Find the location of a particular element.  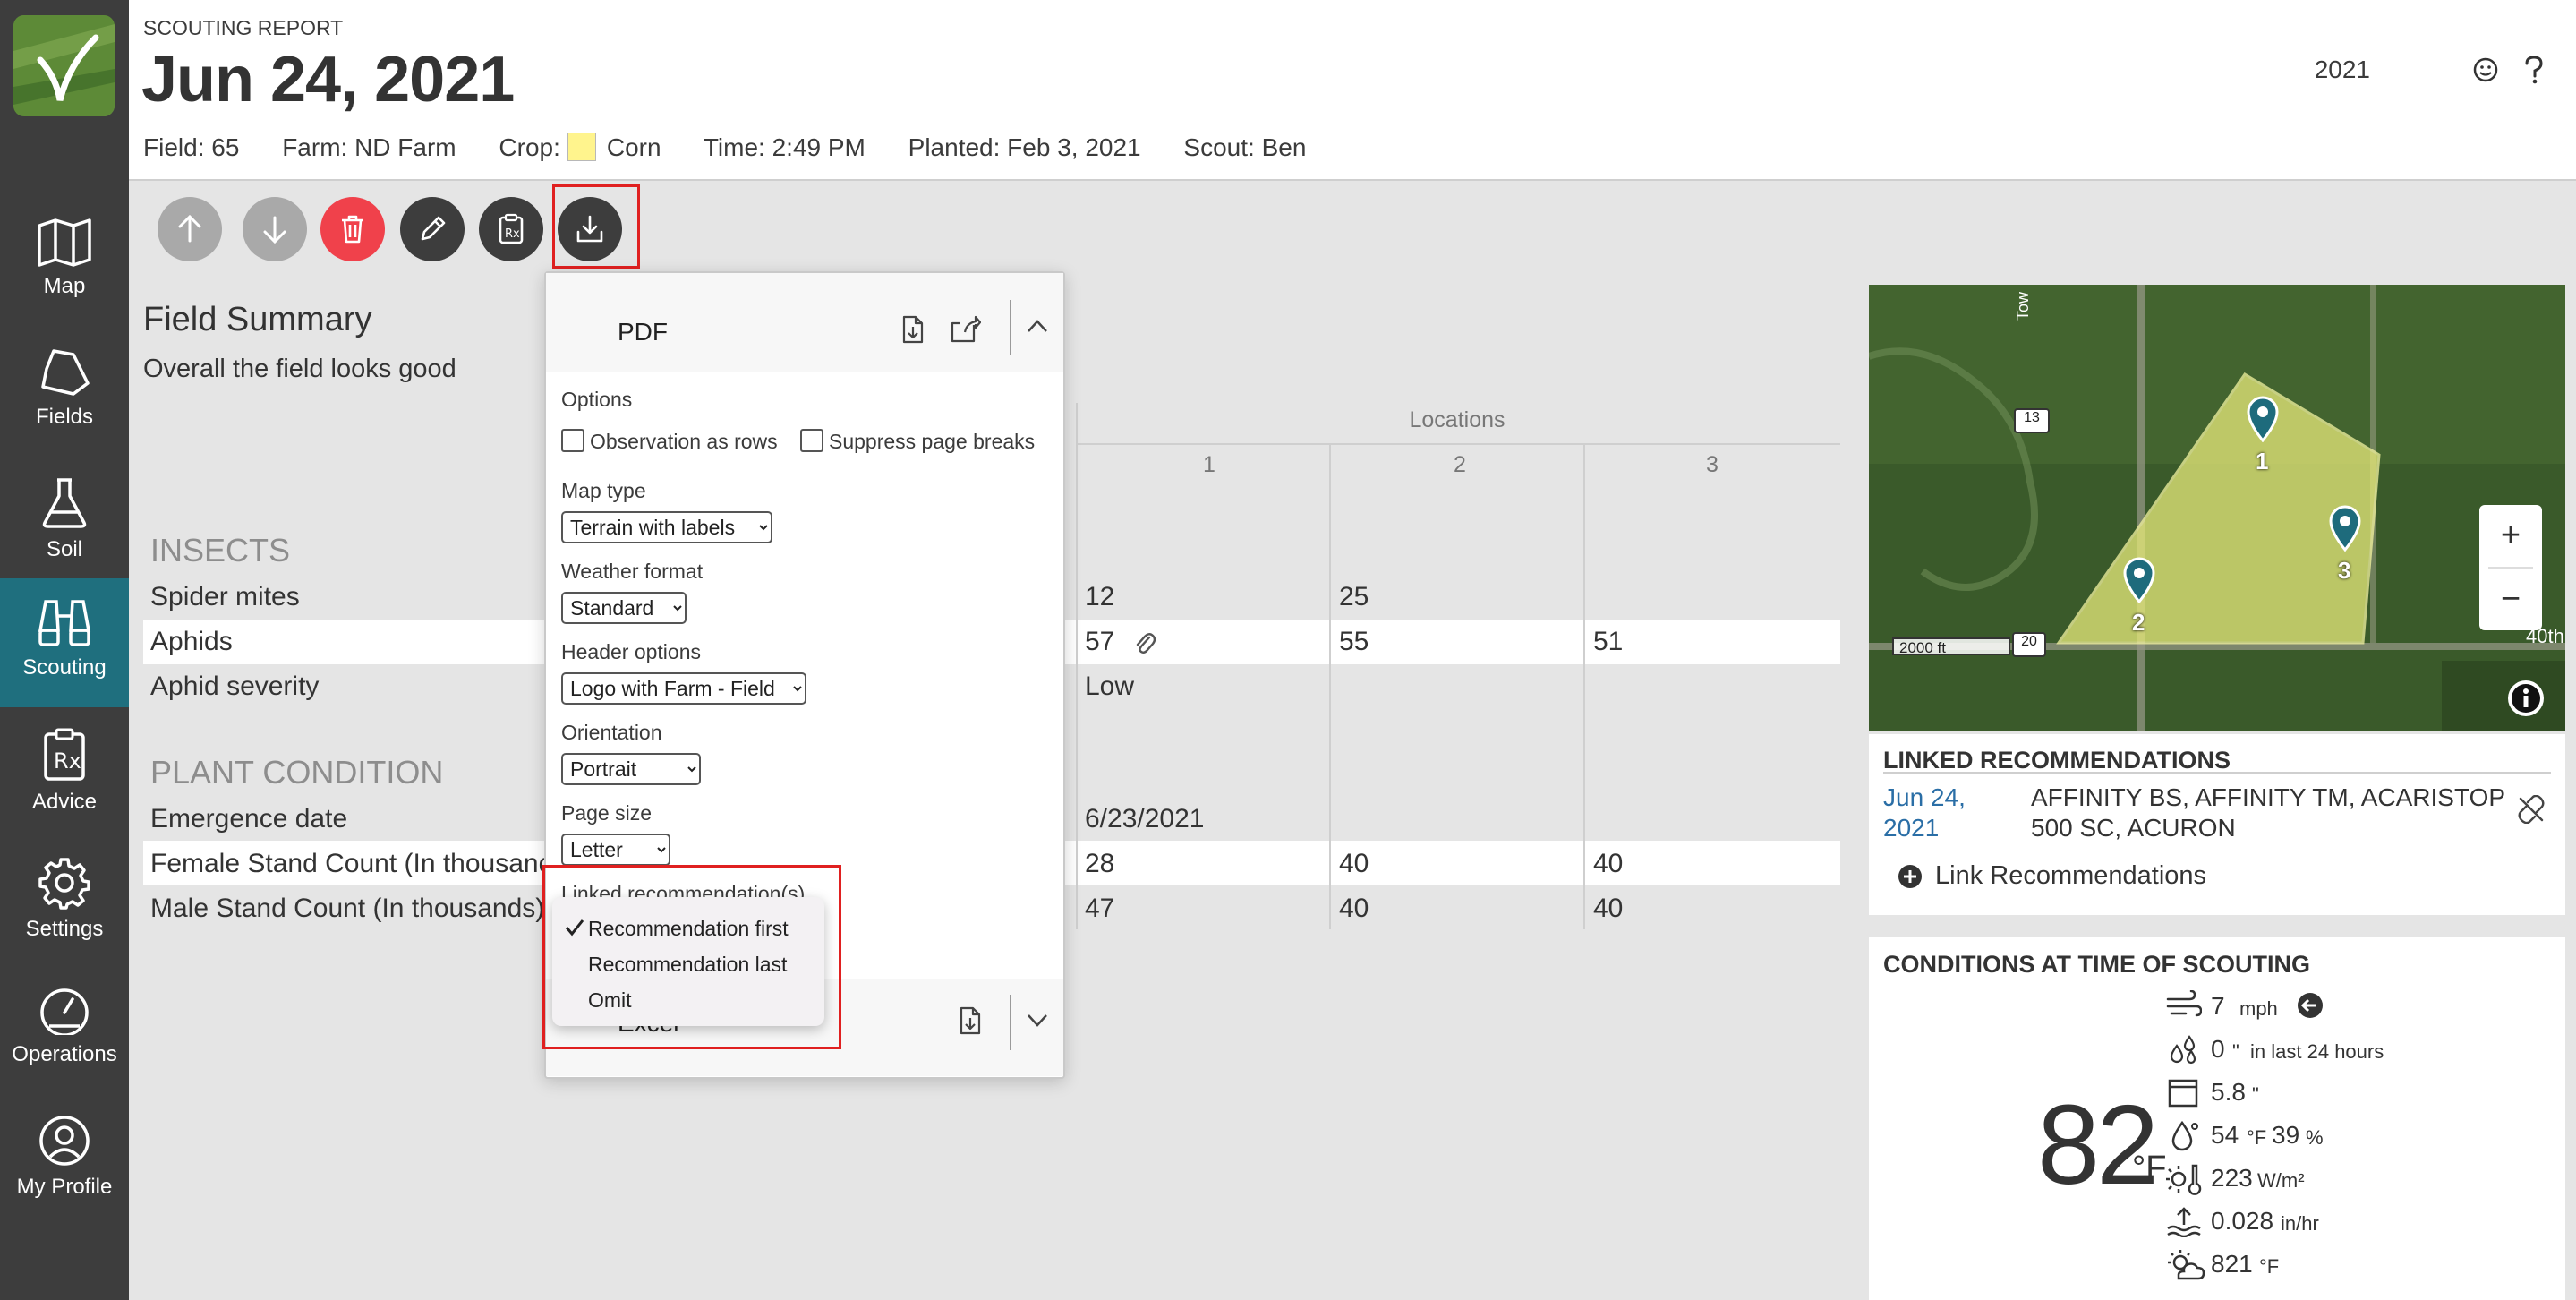

conditions-title: CONDITIONS AT TIME OF SCOUTING is located at coordinates (2096, 965).